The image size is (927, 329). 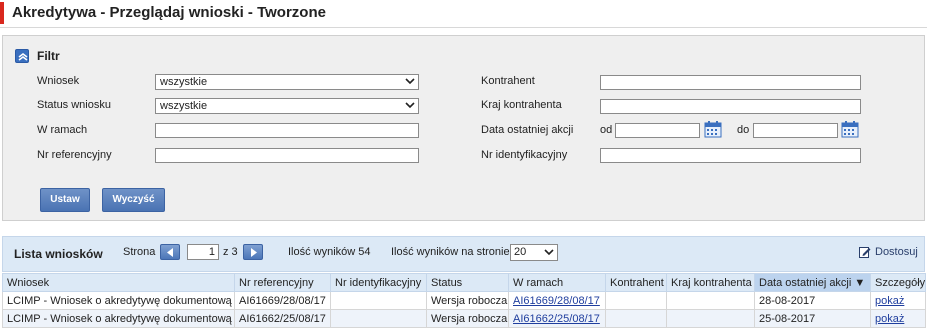 What do you see at coordinates (730, 82) in the screenshot?
I see `kontrahent-input` at bounding box center [730, 82].